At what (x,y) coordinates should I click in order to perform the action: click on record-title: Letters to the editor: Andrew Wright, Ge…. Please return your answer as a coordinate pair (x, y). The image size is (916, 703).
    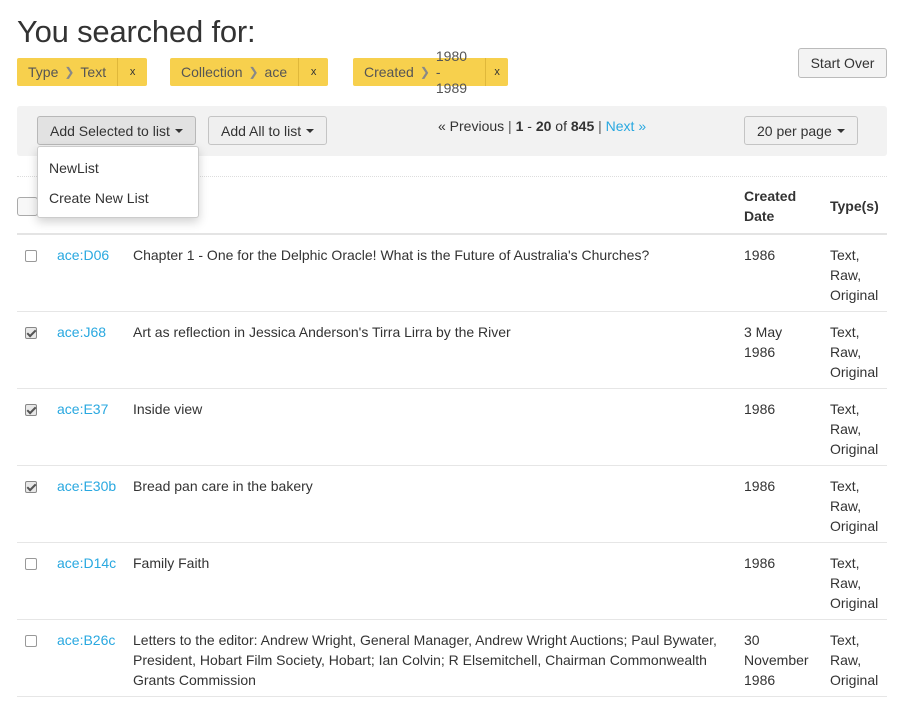
    Looking at the image, I should click on (425, 660).